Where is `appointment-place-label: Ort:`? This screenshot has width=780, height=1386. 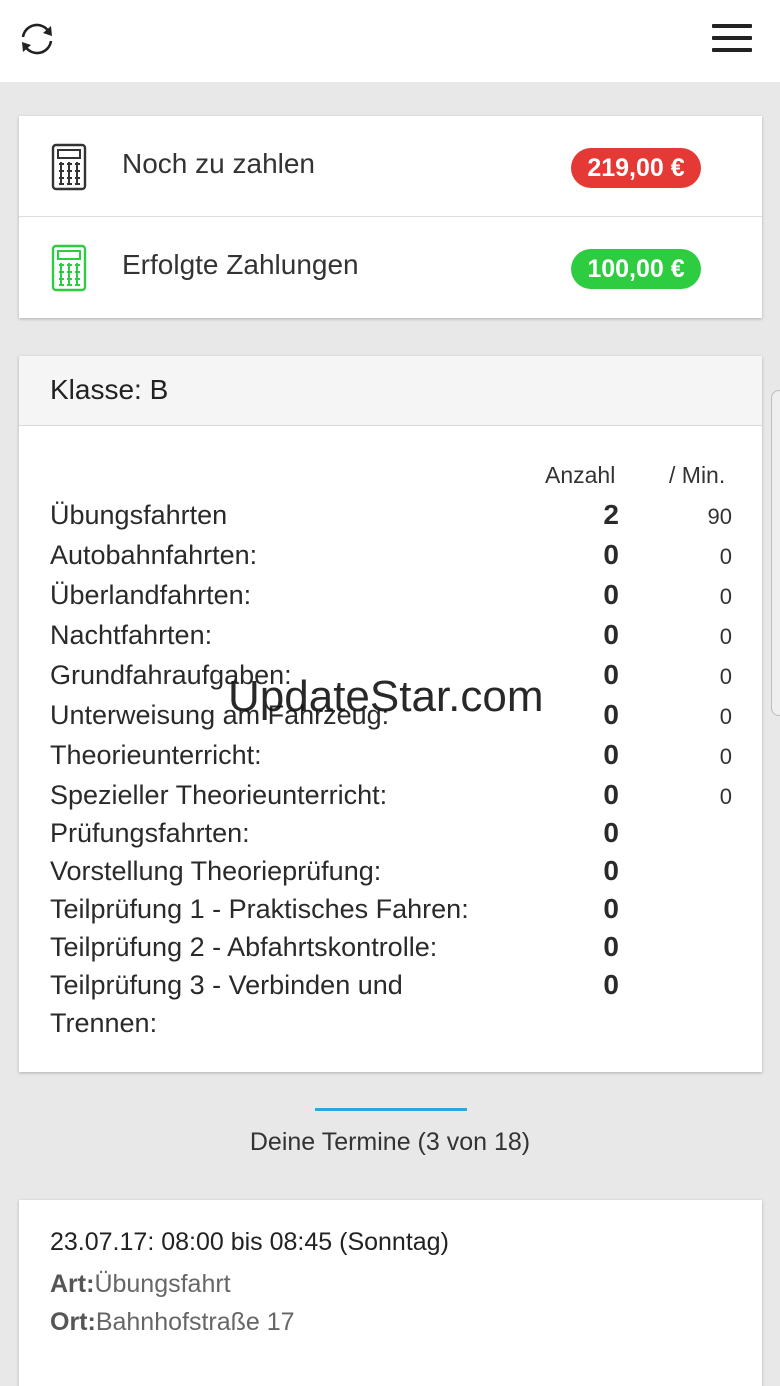
appointment-place-label: Ort: is located at coordinates (73, 1322).